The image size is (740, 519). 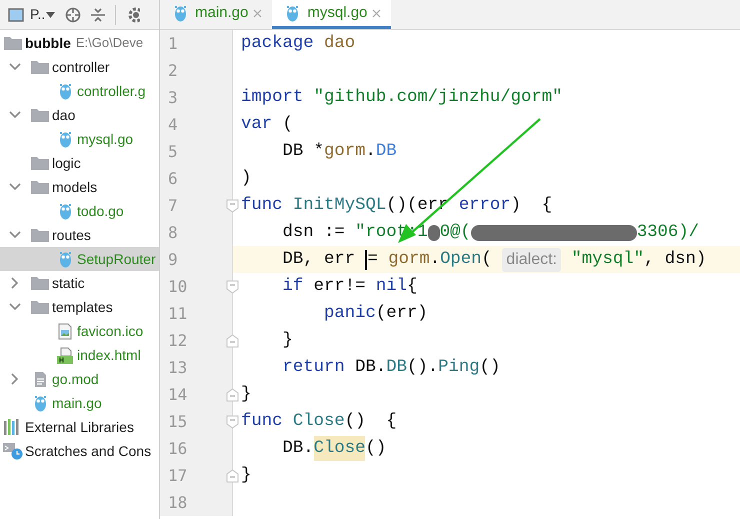 What do you see at coordinates (173, 205) in the screenshot?
I see `line-number: 7` at bounding box center [173, 205].